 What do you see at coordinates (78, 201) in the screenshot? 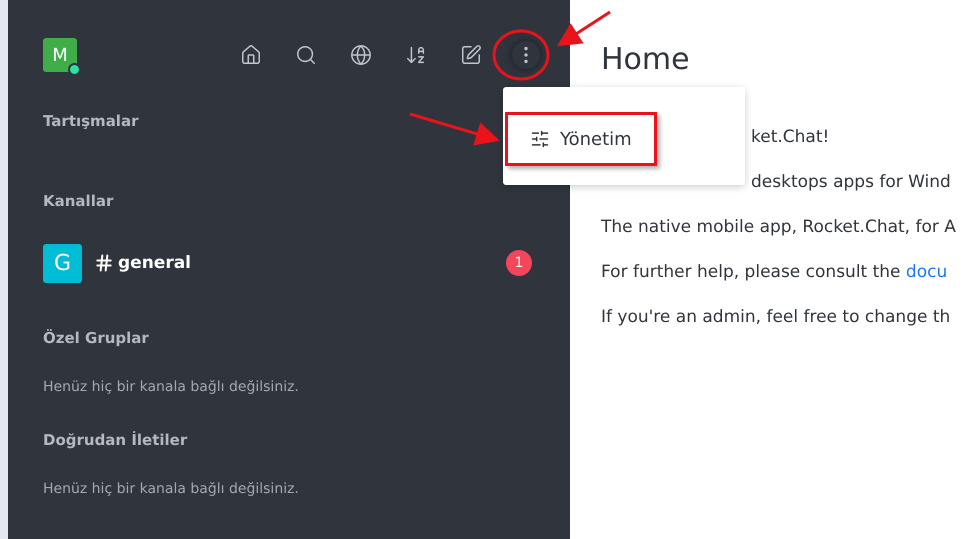
I see `section-title: Kanallar` at bounding box center [78, 201].